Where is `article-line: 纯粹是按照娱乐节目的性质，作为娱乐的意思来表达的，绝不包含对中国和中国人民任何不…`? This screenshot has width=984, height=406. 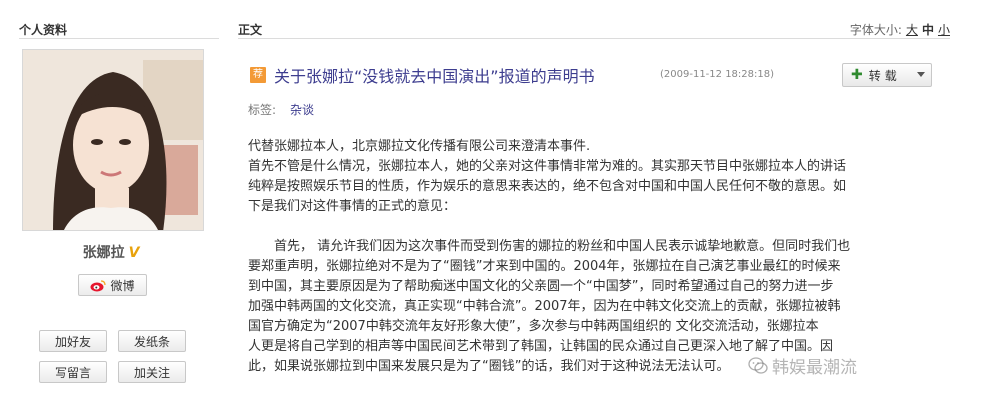
article-line: 纯粹是按照娱乐节目的性质，作为娱乐的意思来表达的，绝不包含对中国和中国人民任何不… is located at coordinates (547, 186).